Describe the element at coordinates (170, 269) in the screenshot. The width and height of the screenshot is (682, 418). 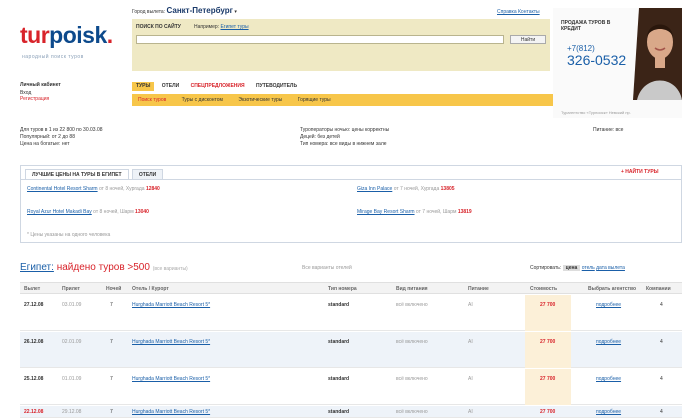
I see `results-all: (все варианты)` at that location.